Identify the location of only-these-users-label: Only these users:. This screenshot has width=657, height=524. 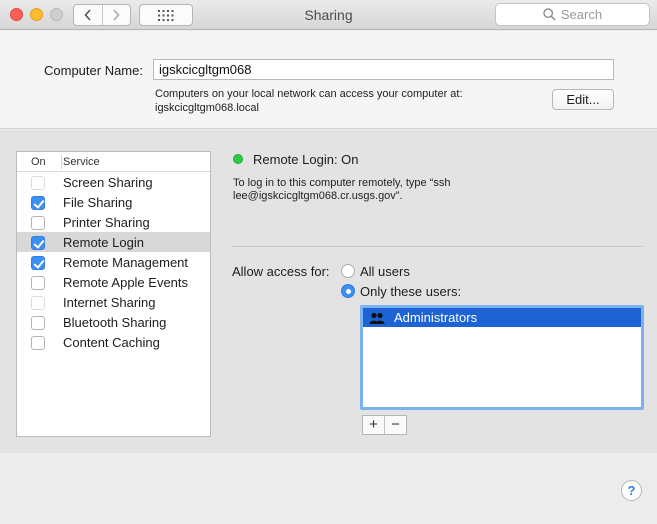
(410, 291).